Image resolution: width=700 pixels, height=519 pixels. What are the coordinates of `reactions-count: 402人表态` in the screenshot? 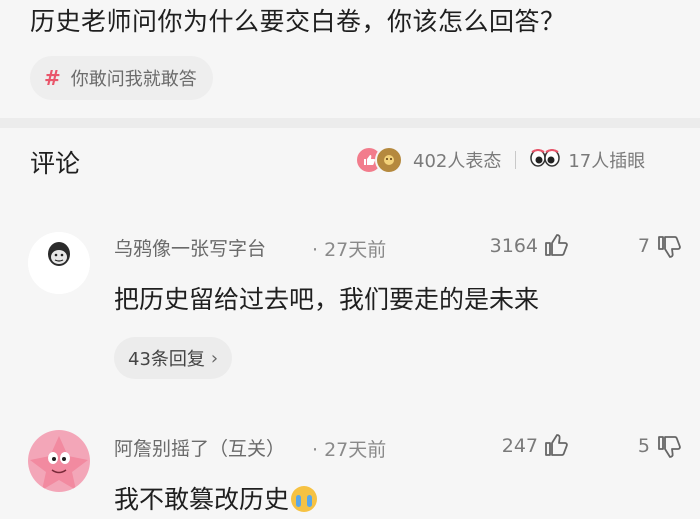 It's located at (457, 161).